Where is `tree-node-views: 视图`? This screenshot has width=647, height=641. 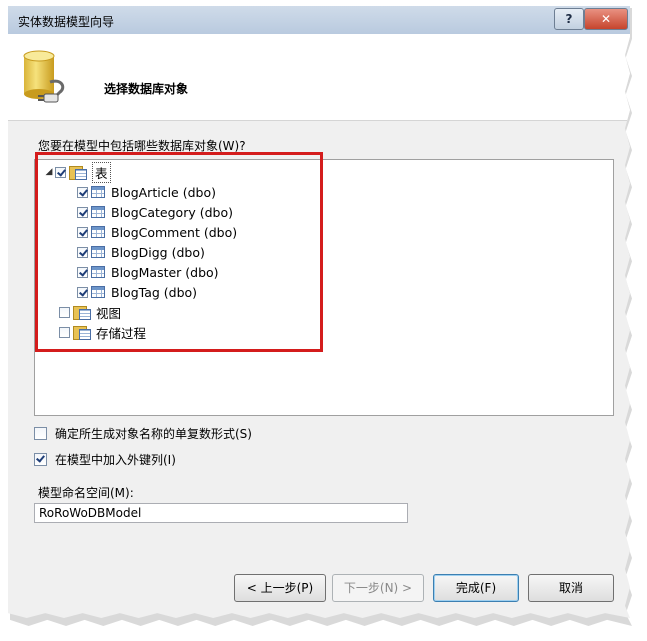
tree-node-views: 视图 is located at coordinates (90, 312).